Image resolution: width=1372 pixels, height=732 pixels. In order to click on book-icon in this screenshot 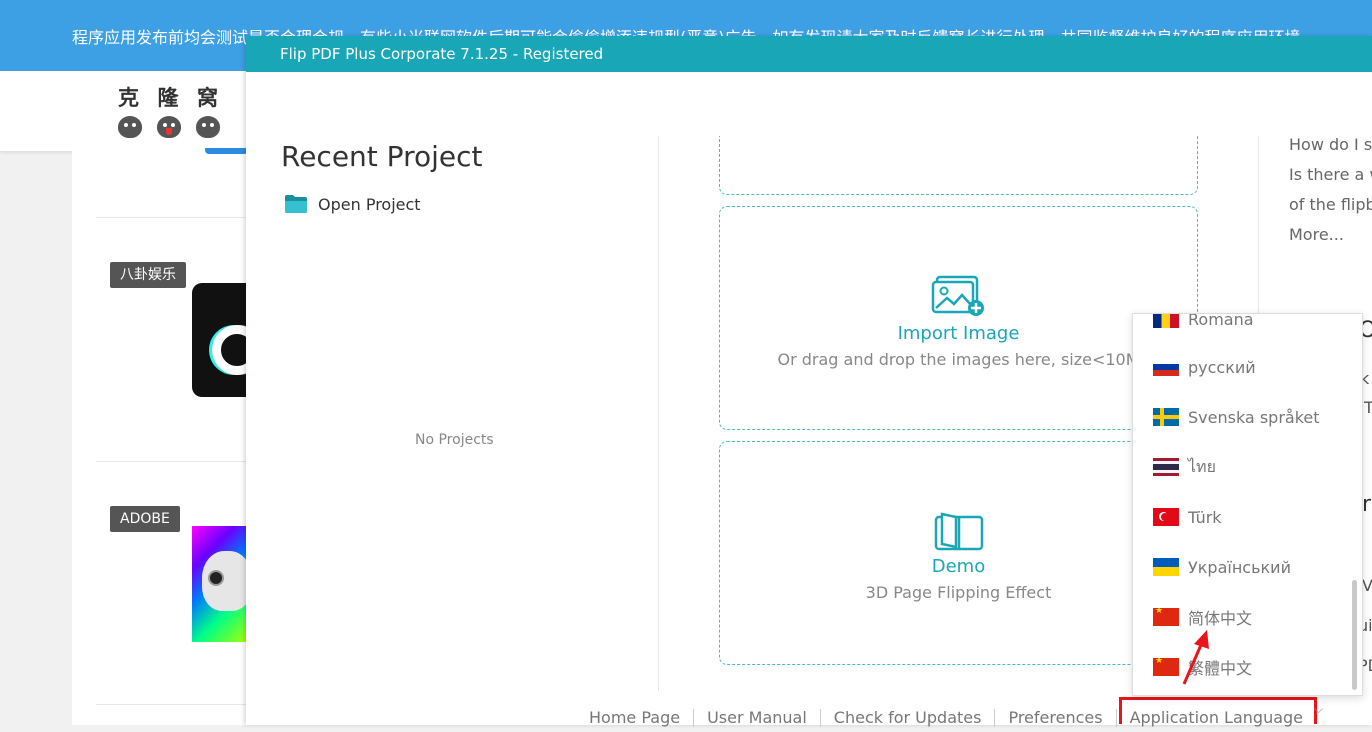, I will do `click(958, 531)`.